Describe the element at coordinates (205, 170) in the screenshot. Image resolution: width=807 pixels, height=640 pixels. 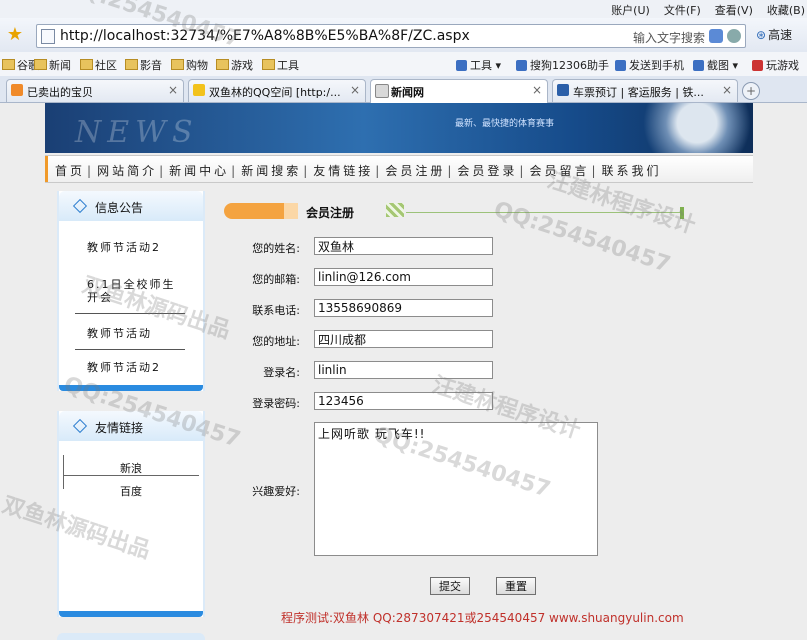
I see `nav-news-center: 新闻中心` at that location.